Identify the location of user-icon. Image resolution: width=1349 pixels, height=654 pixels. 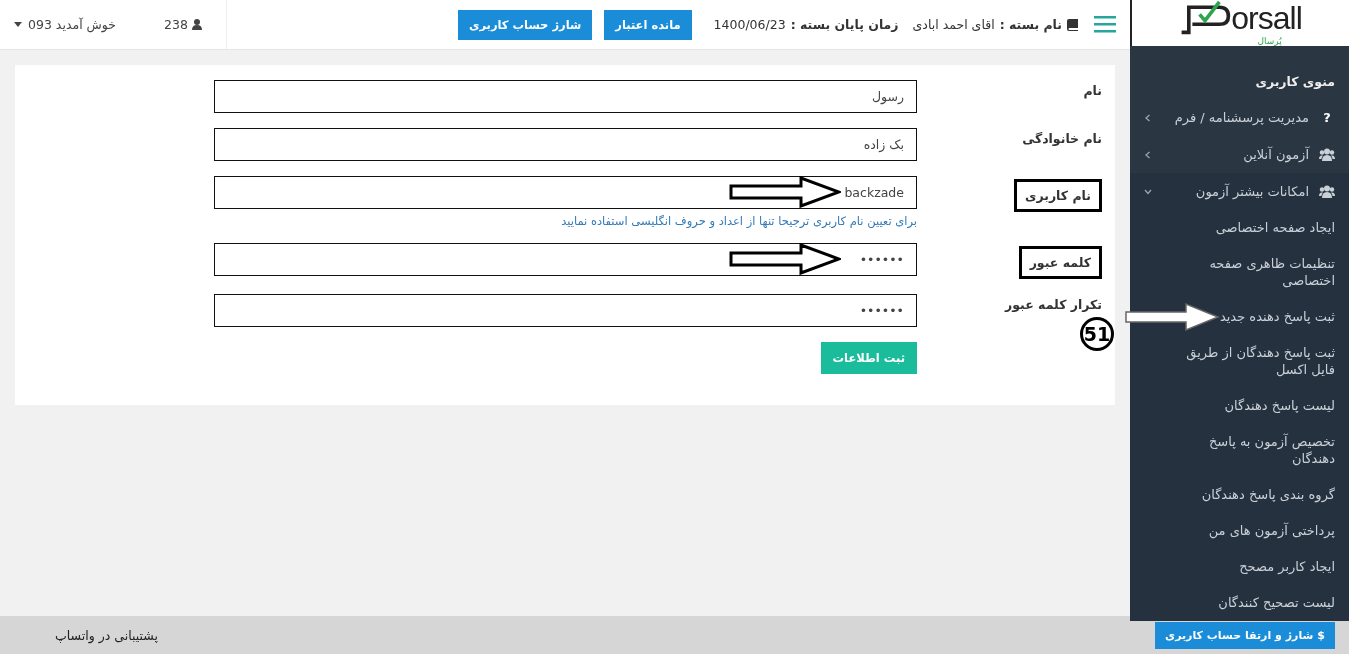
(196, 24).